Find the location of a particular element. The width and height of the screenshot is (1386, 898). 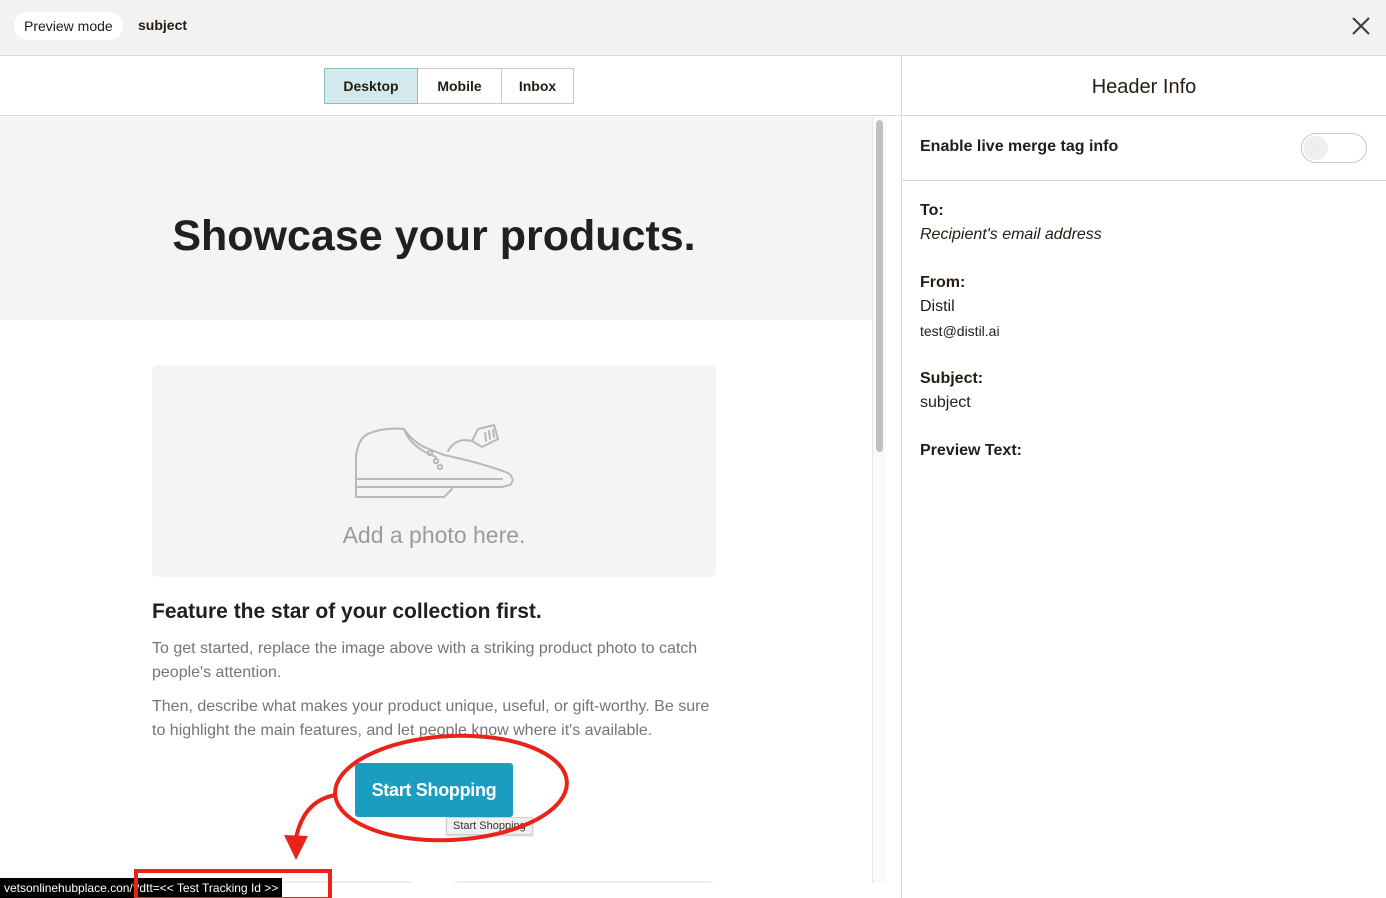

hero-section: Showcase your products. is located at coordinates (436, 218).